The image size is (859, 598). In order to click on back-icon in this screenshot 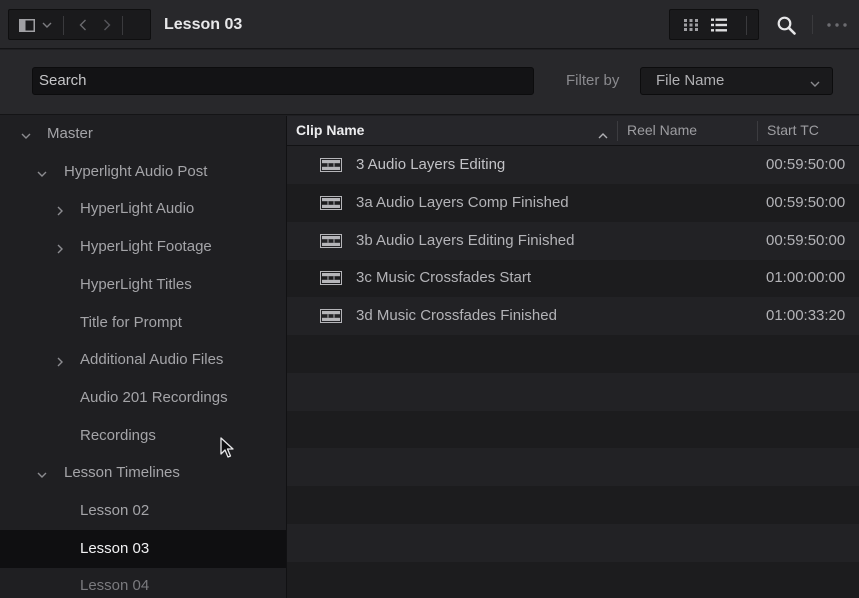, I will do `click(83, 25)`.